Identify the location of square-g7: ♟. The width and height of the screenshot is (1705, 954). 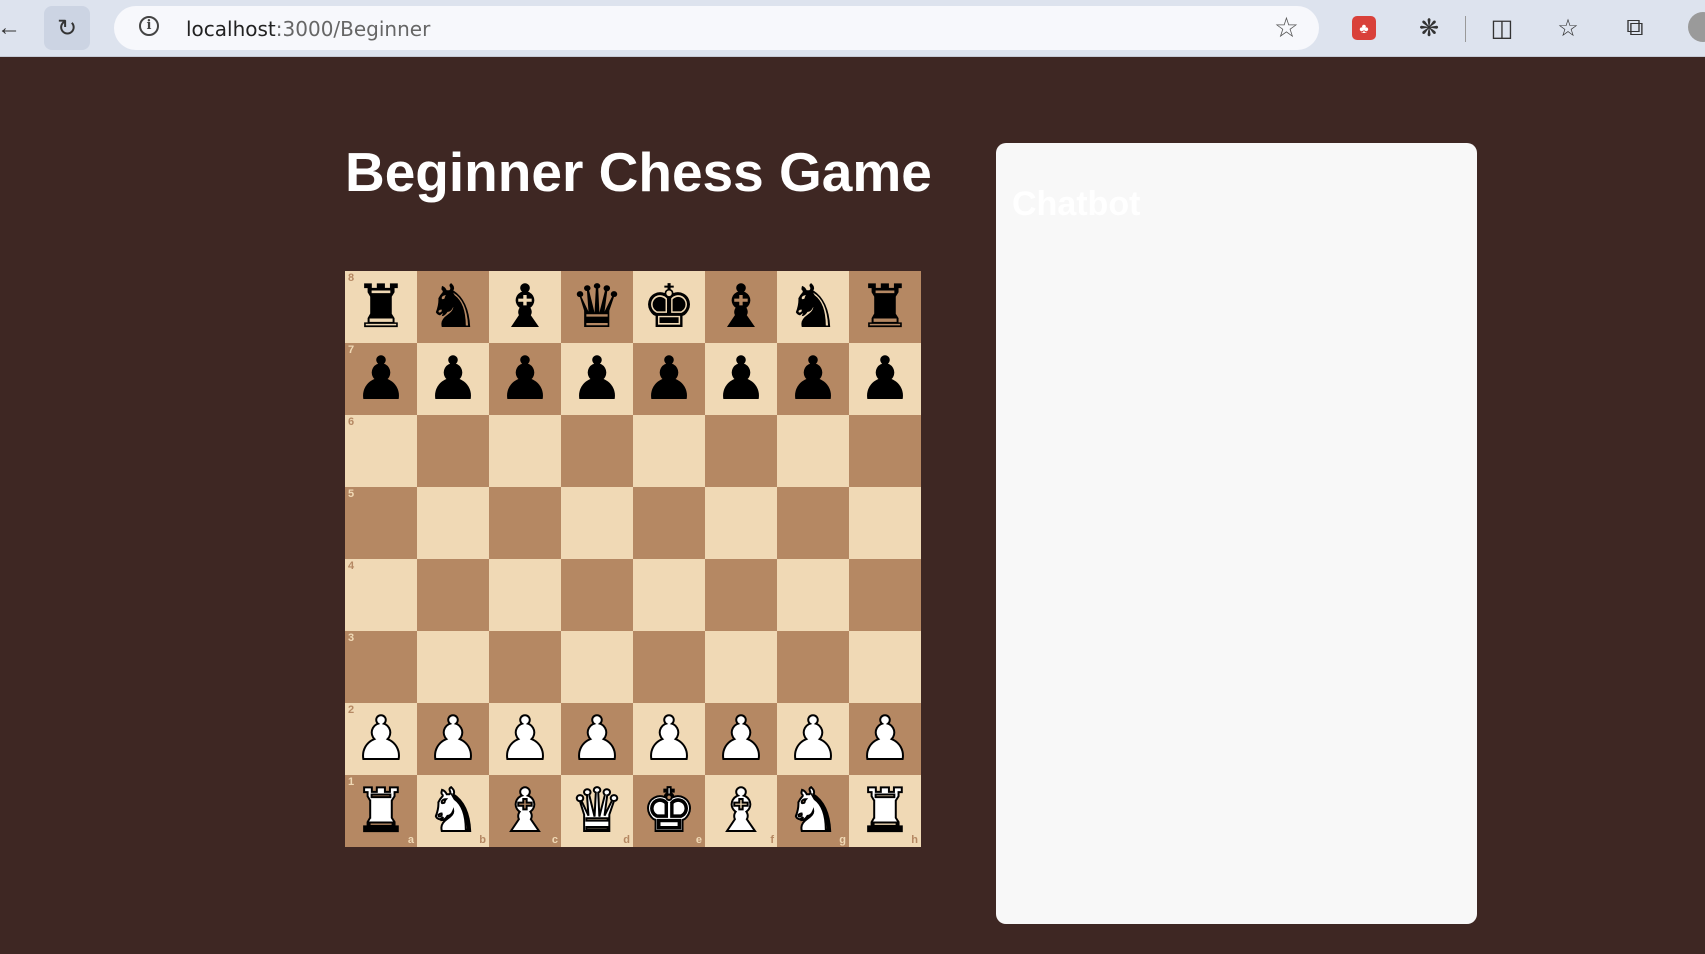
(813, 379).